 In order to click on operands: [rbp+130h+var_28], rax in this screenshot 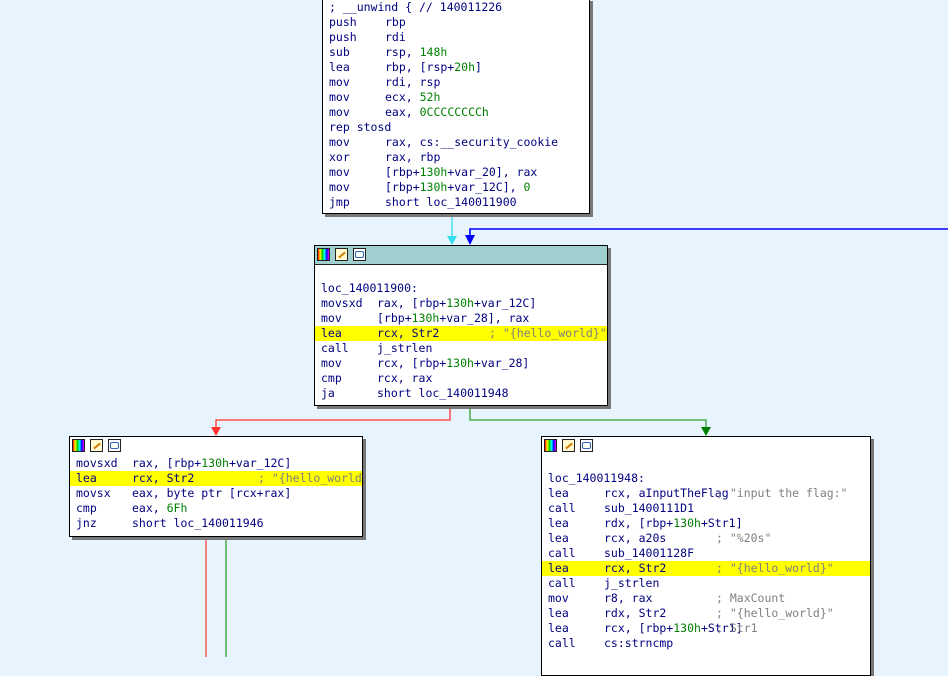, I will do `click(453, 318)`.